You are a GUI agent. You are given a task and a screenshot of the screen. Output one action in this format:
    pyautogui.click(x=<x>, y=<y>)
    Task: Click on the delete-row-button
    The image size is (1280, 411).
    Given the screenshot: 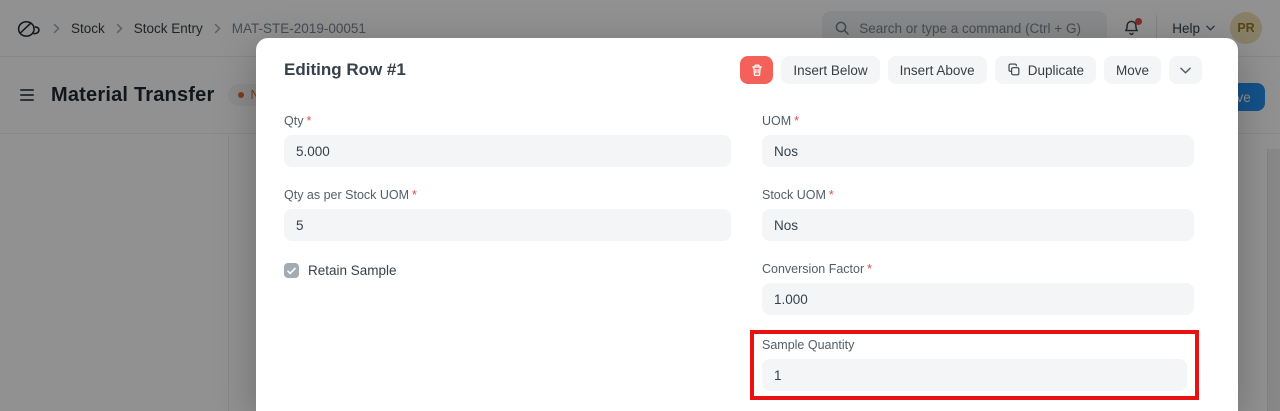 What is the action you would take?
    pyautogui.click(x=757, y=70)
    